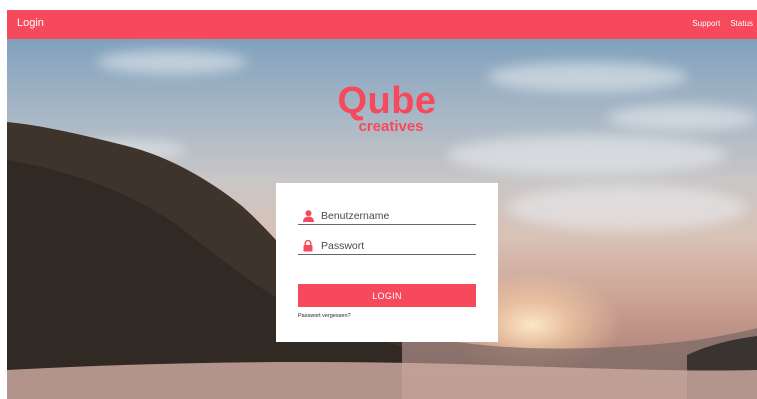 This screenshot has height=399, width=757. Describe the element at coordinates (396, 245) in the screenshot. I see `password-input` at that location.